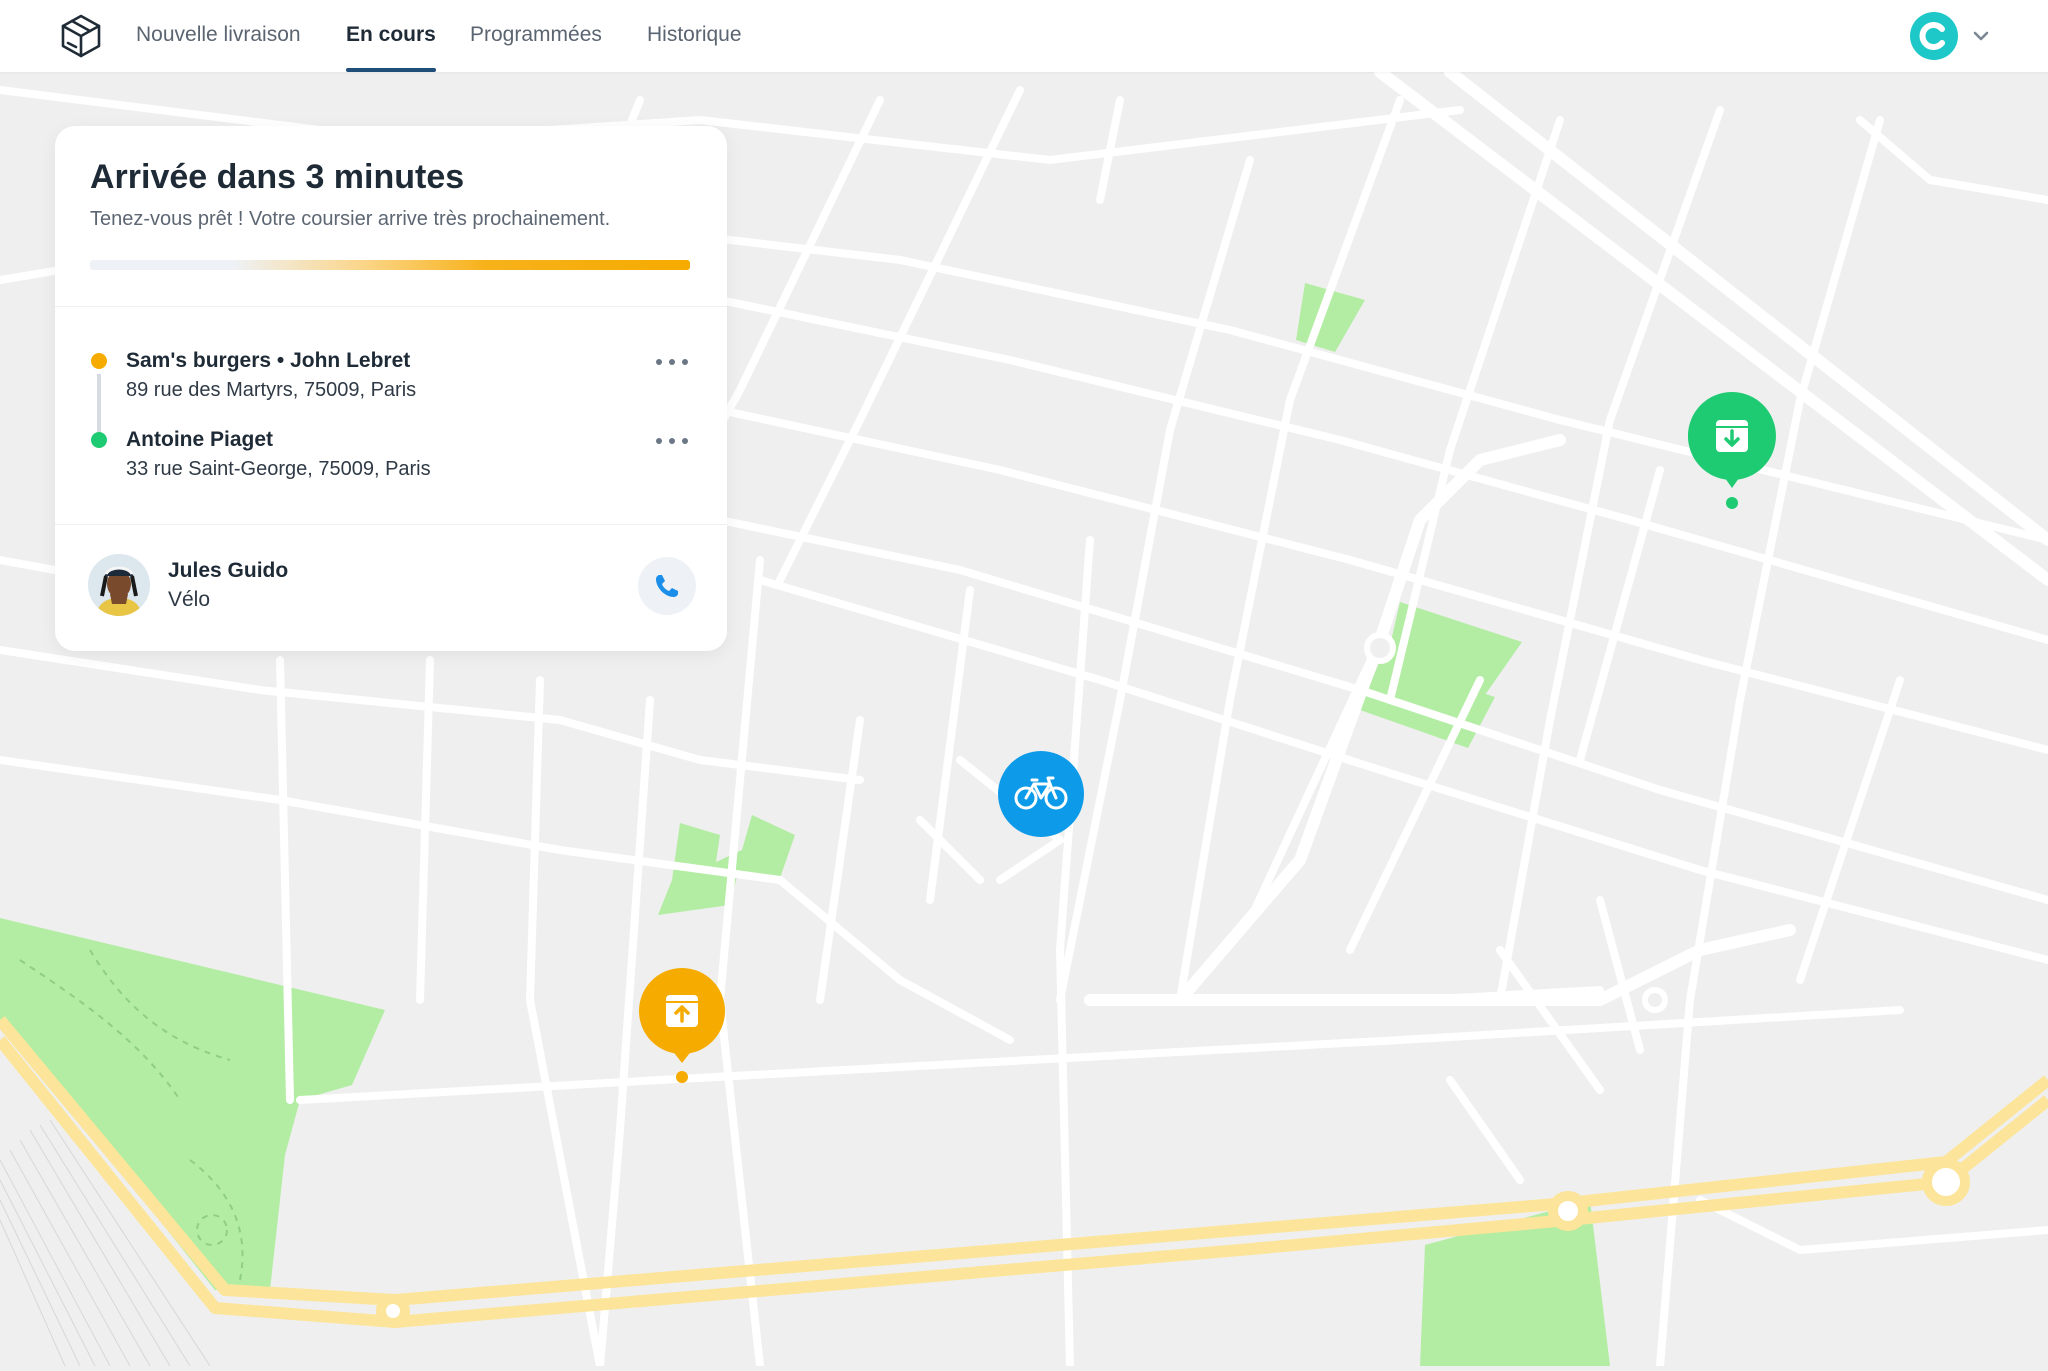  What do you see at coordinates (1041, 794) in the screenshot?
I see `courier-marker` at bounding box center [1041, 794].